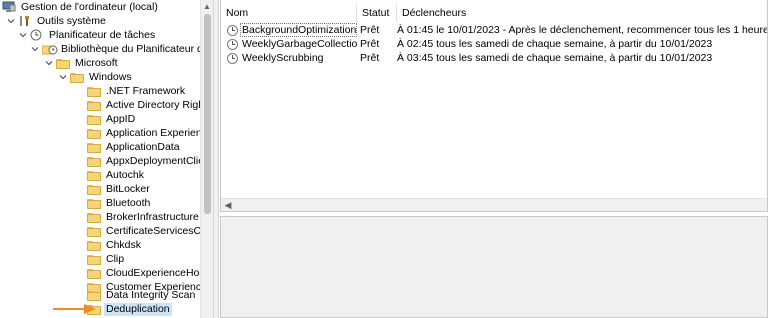  Describe the element at coordinates (157, 272) in the screenshot. I see `tree-item-label: CloudExperienceHost` at that location.